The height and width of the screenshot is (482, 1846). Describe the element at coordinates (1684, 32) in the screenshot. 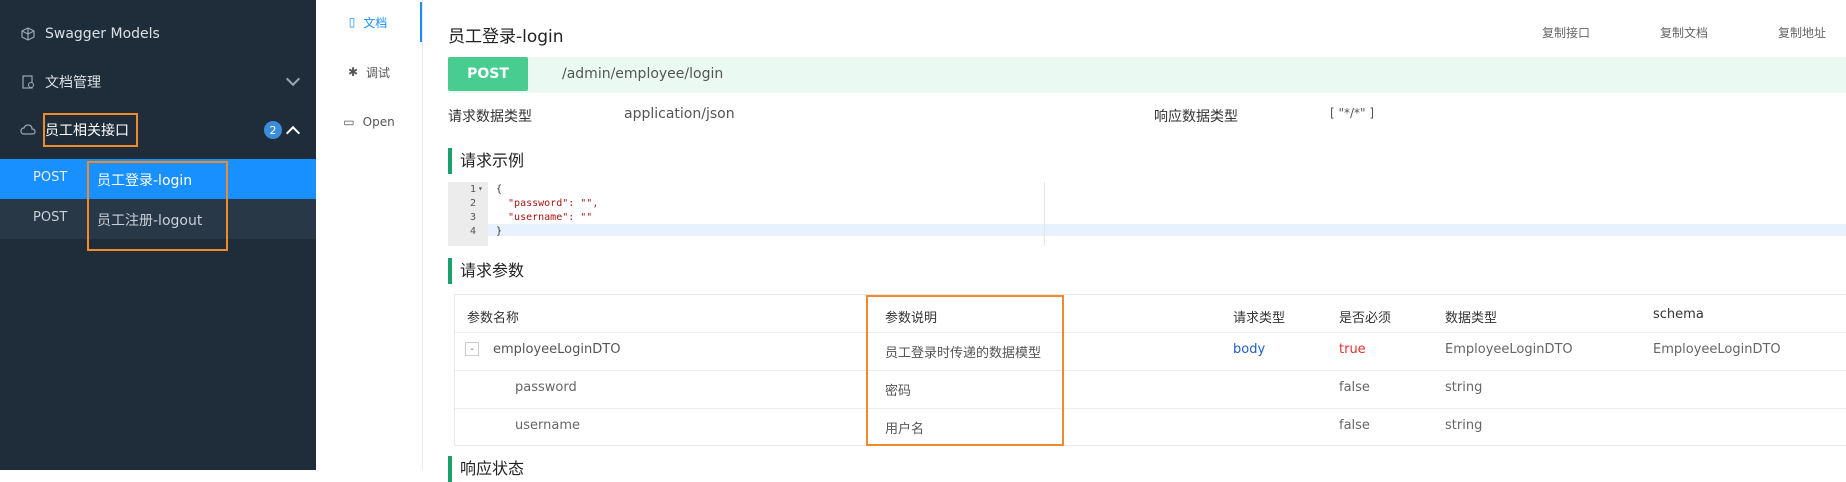

I see `copy-doc-link: 复制文档` at that location.